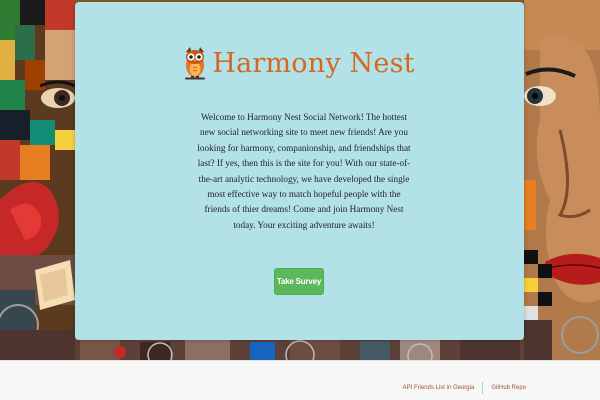  What do you see at coordinates (299, 281) in the screenshot?
I see `take-survey-button: Take Survey` at bounding box center [299, 281].